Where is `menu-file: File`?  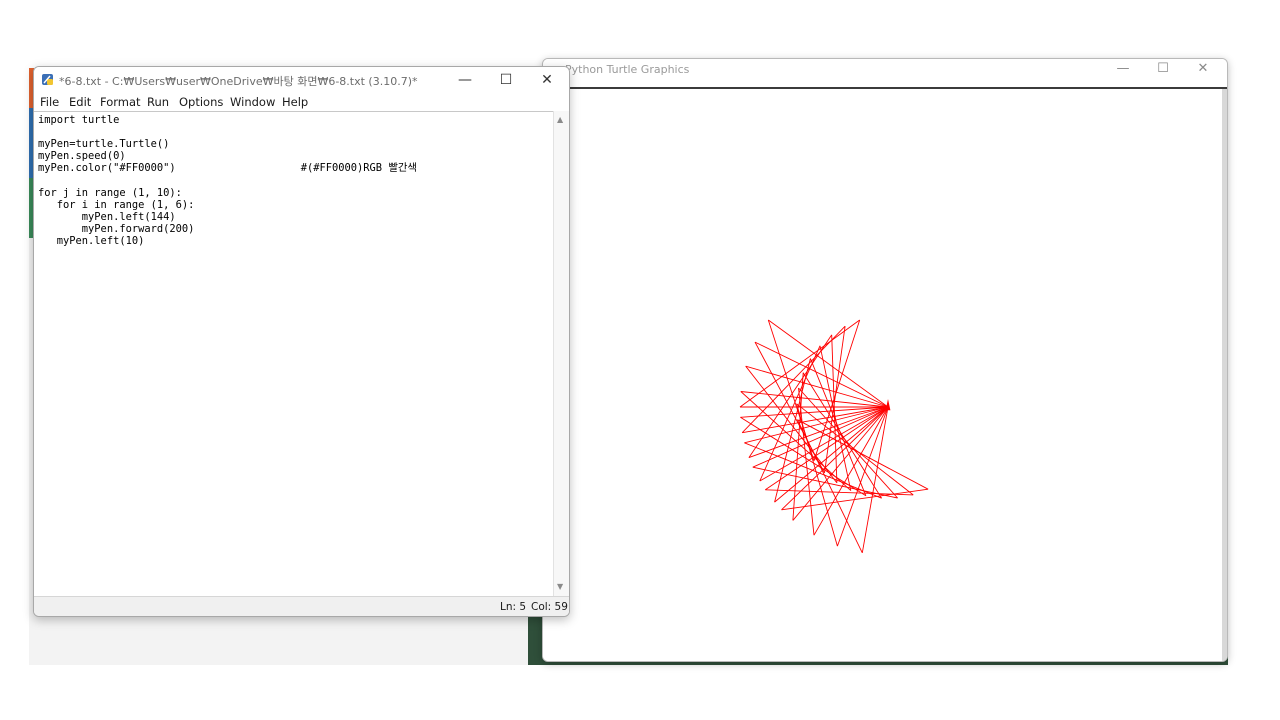 menu-file: File is located at coordinates (49, 102).